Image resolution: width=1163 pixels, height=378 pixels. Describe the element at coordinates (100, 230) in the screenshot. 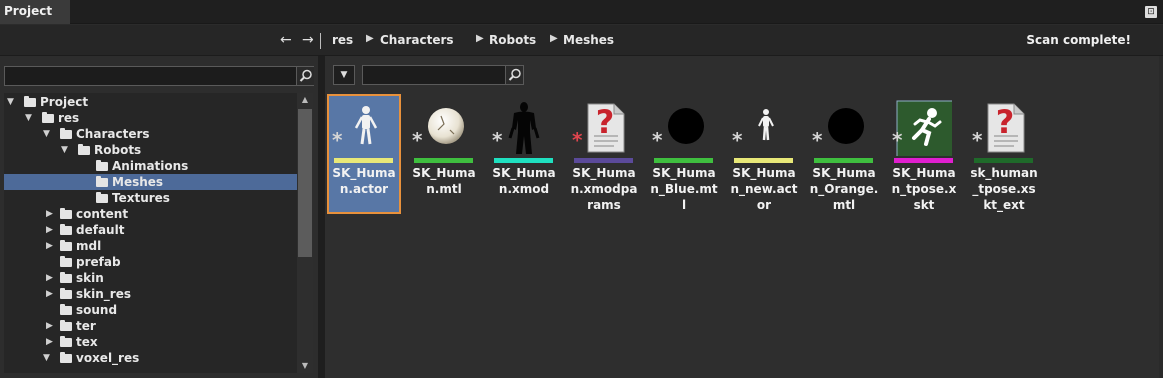

I see `tree-item-label: default` at that location.